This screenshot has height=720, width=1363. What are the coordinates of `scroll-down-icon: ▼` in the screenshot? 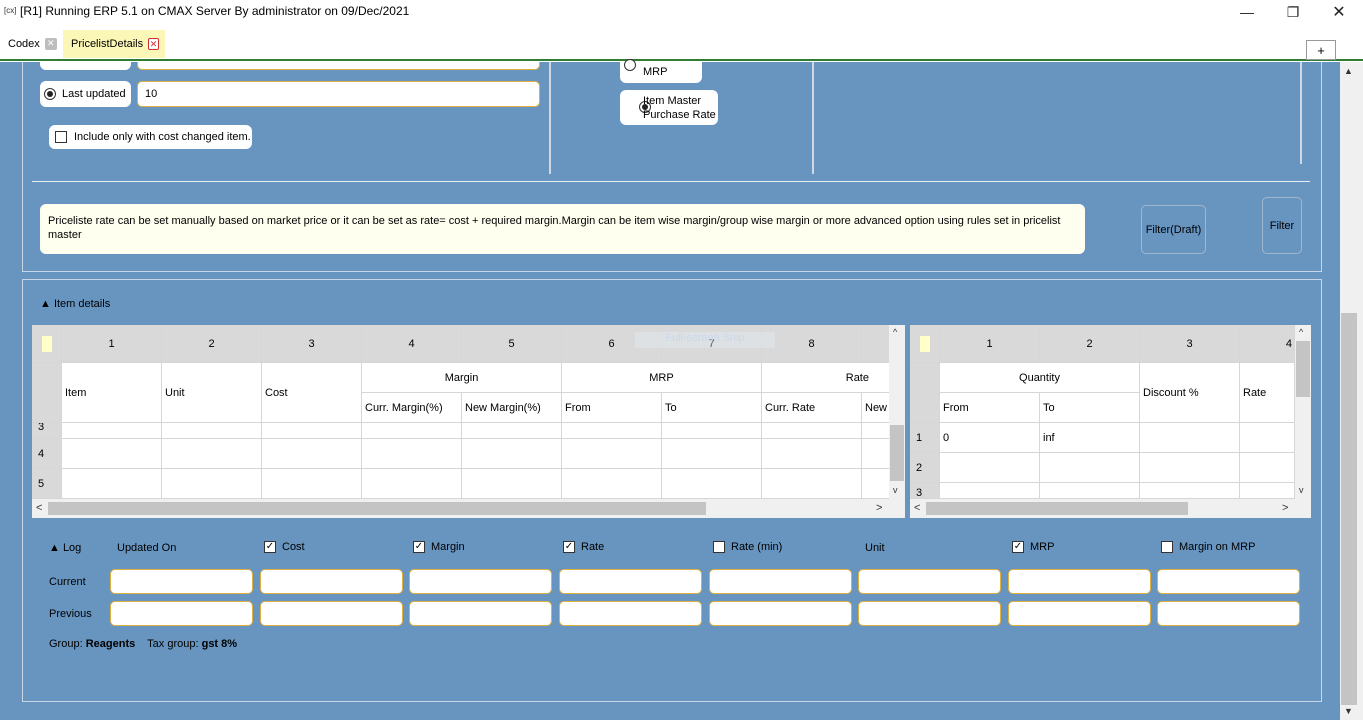 It's located at (1348, 711).